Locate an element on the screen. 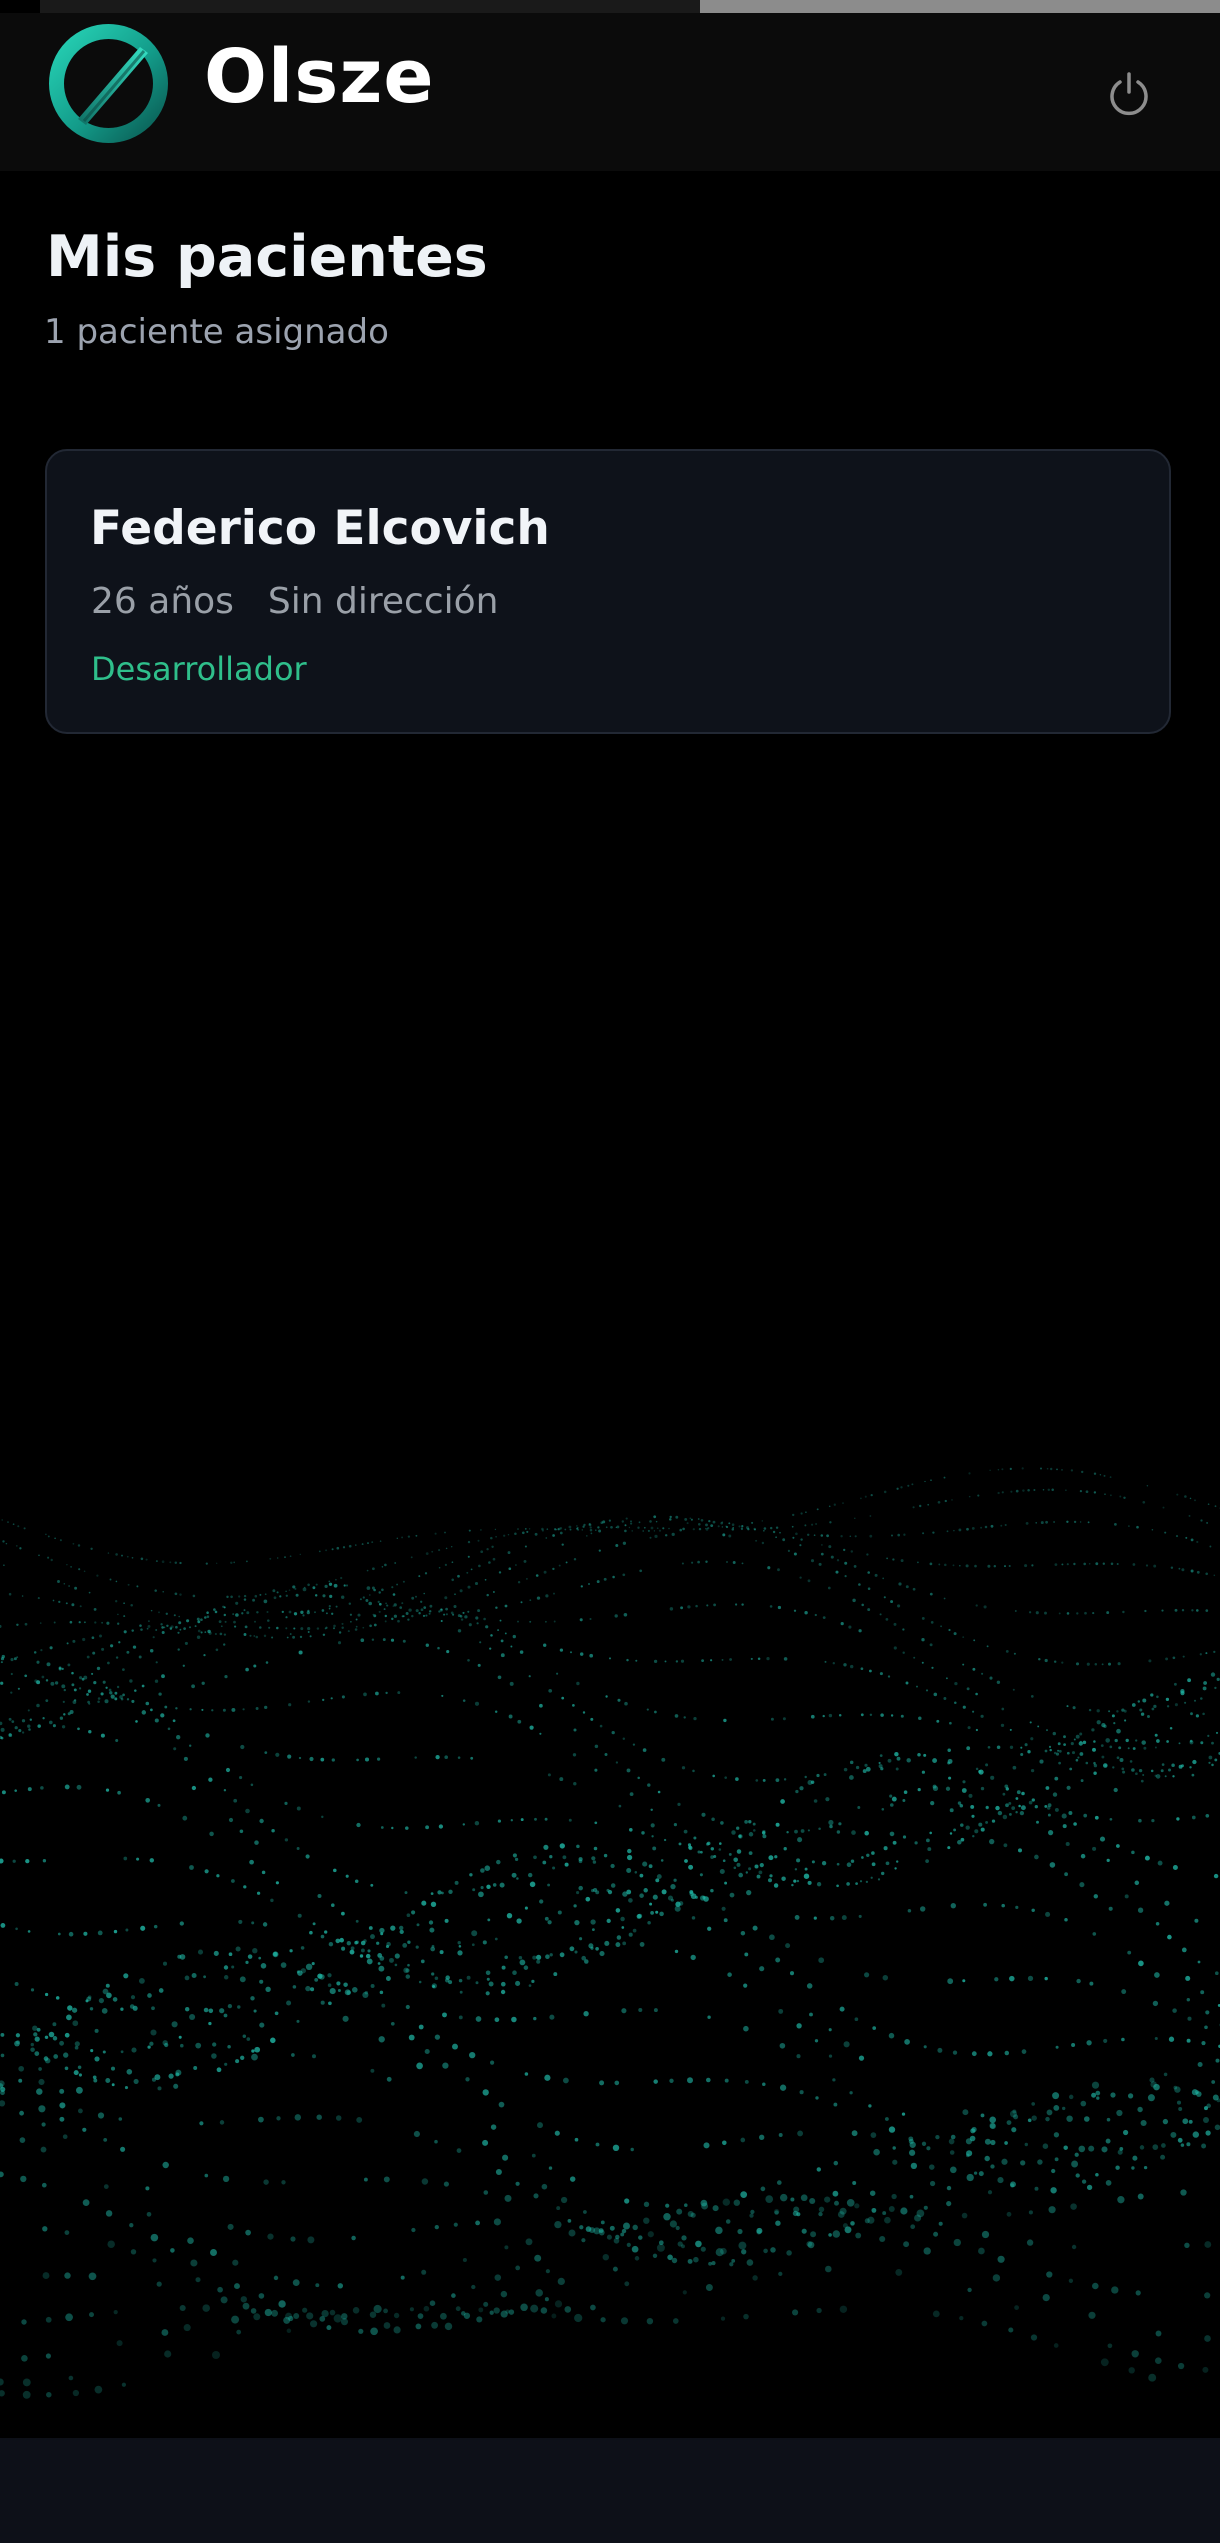 The width and height of the screenshot is (1220, 2543). status-strip-right is located at coordinates (960, 6).